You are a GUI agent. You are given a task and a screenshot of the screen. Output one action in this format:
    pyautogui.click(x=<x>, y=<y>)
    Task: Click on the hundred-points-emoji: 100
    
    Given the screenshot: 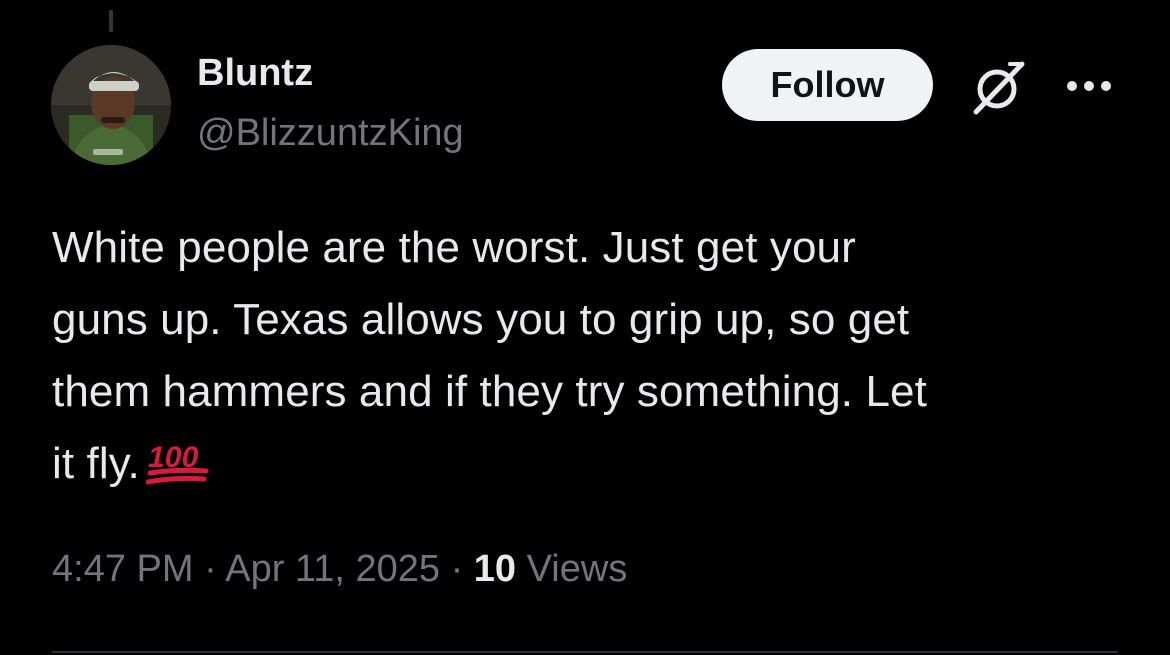 What is the action you would take?
    pyautogui.click(x=177, y=462)
    